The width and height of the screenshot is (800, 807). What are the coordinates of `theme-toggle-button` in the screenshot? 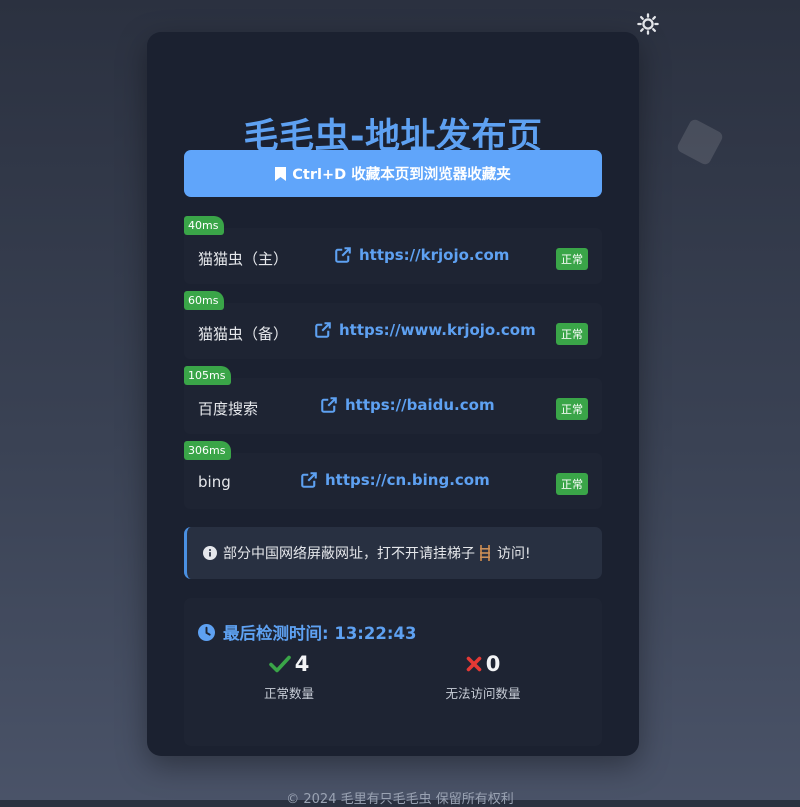 It's located at (648, 24).